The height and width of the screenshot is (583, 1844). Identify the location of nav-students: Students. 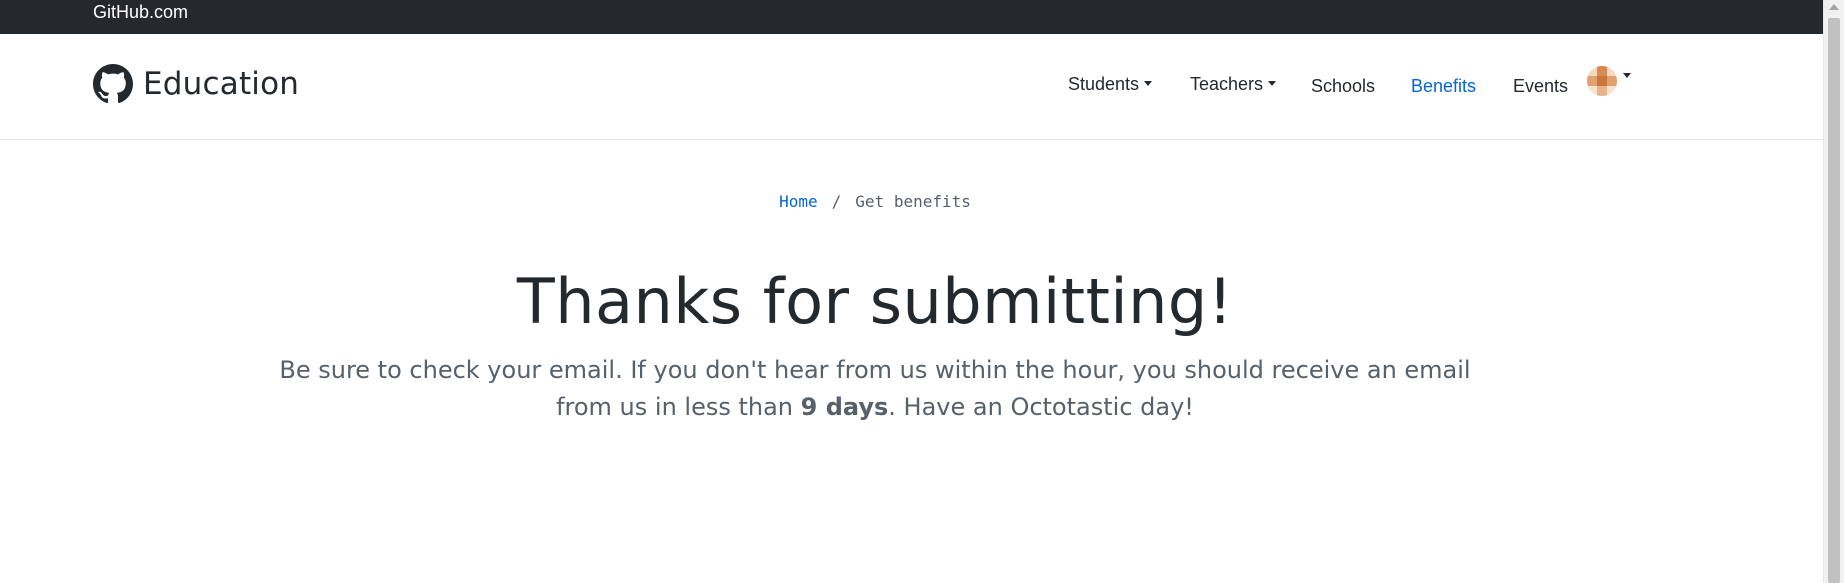
(1110, 84).